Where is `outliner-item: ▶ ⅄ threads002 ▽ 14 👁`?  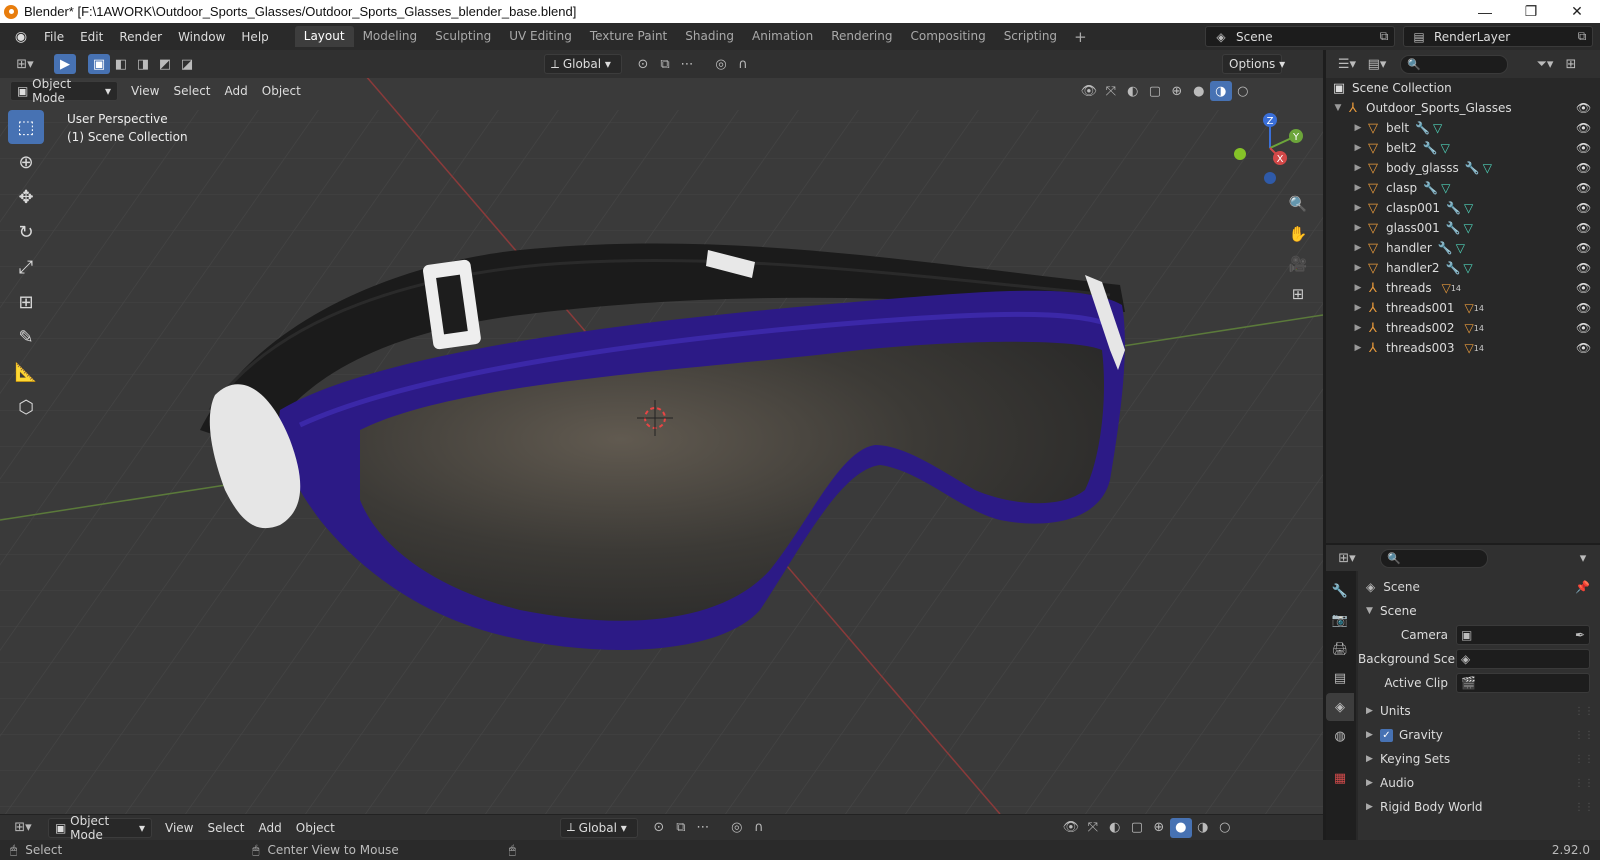
outliner-item: ▶ ⅄ threads002 ▽ 14 👁 is located at coordinates (1463, 328).